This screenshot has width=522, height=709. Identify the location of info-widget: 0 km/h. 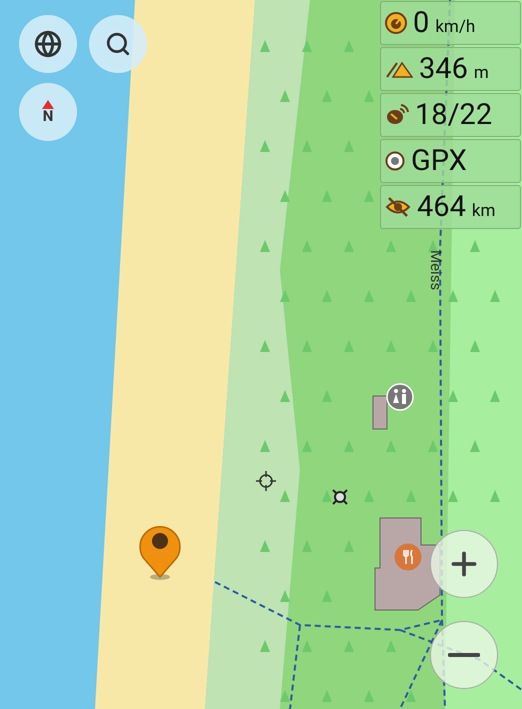
(450, 23).